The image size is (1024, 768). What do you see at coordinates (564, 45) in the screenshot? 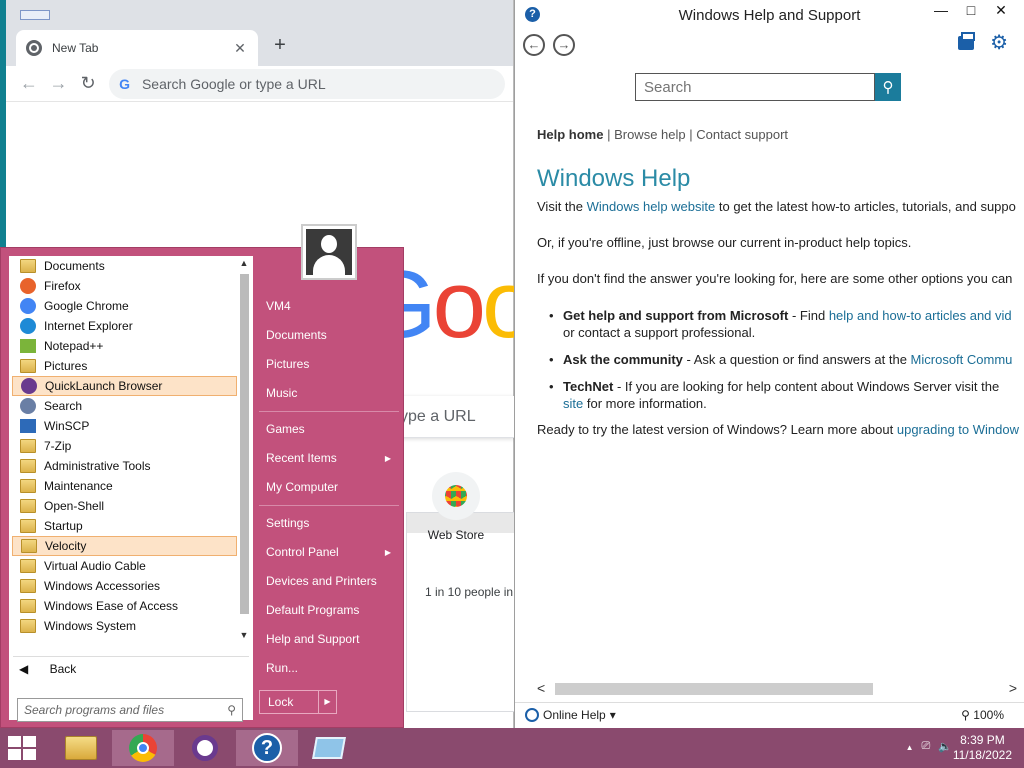
I see `forward-arrow-icon: →` at bounding box center [564, 45].